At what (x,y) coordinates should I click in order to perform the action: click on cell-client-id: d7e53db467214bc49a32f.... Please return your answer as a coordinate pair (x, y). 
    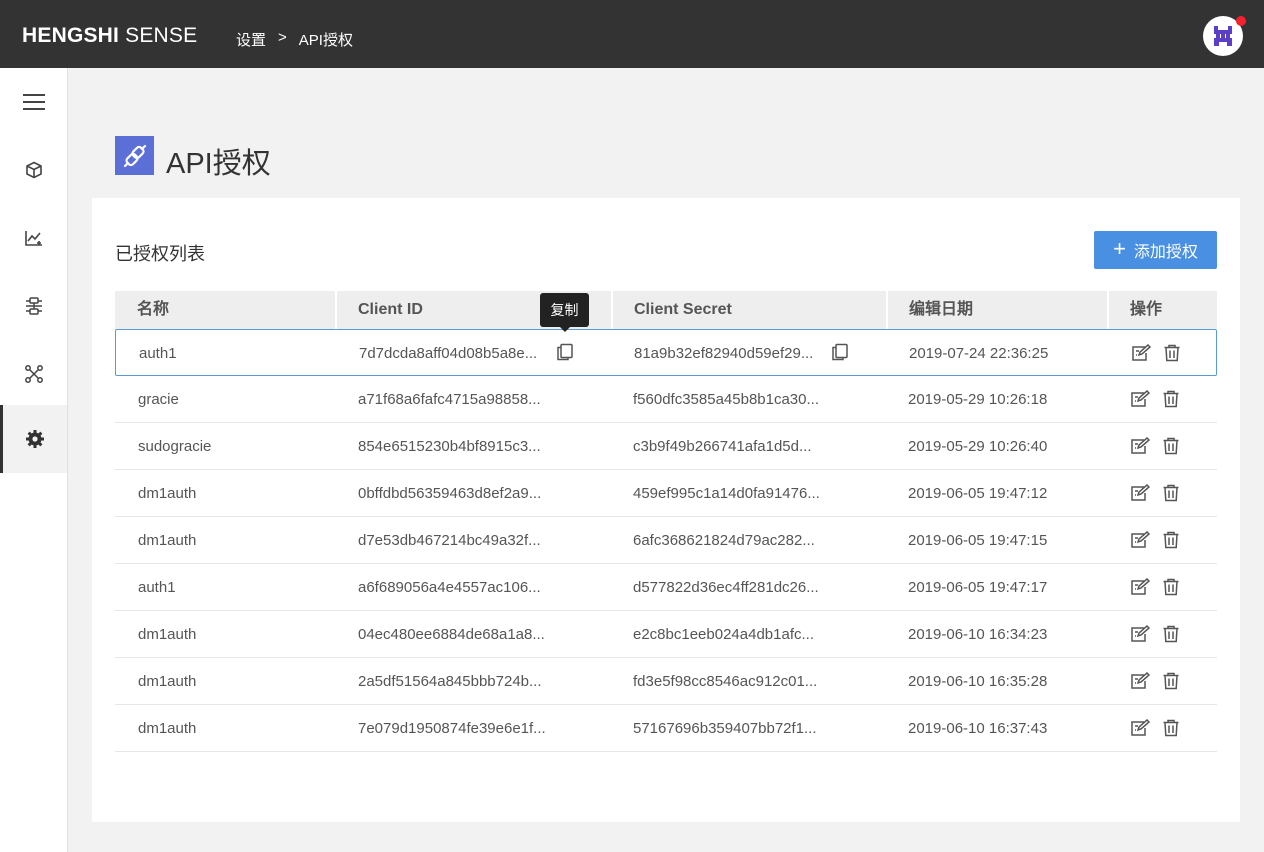
    Looking at the image, I should click on (449, 540).